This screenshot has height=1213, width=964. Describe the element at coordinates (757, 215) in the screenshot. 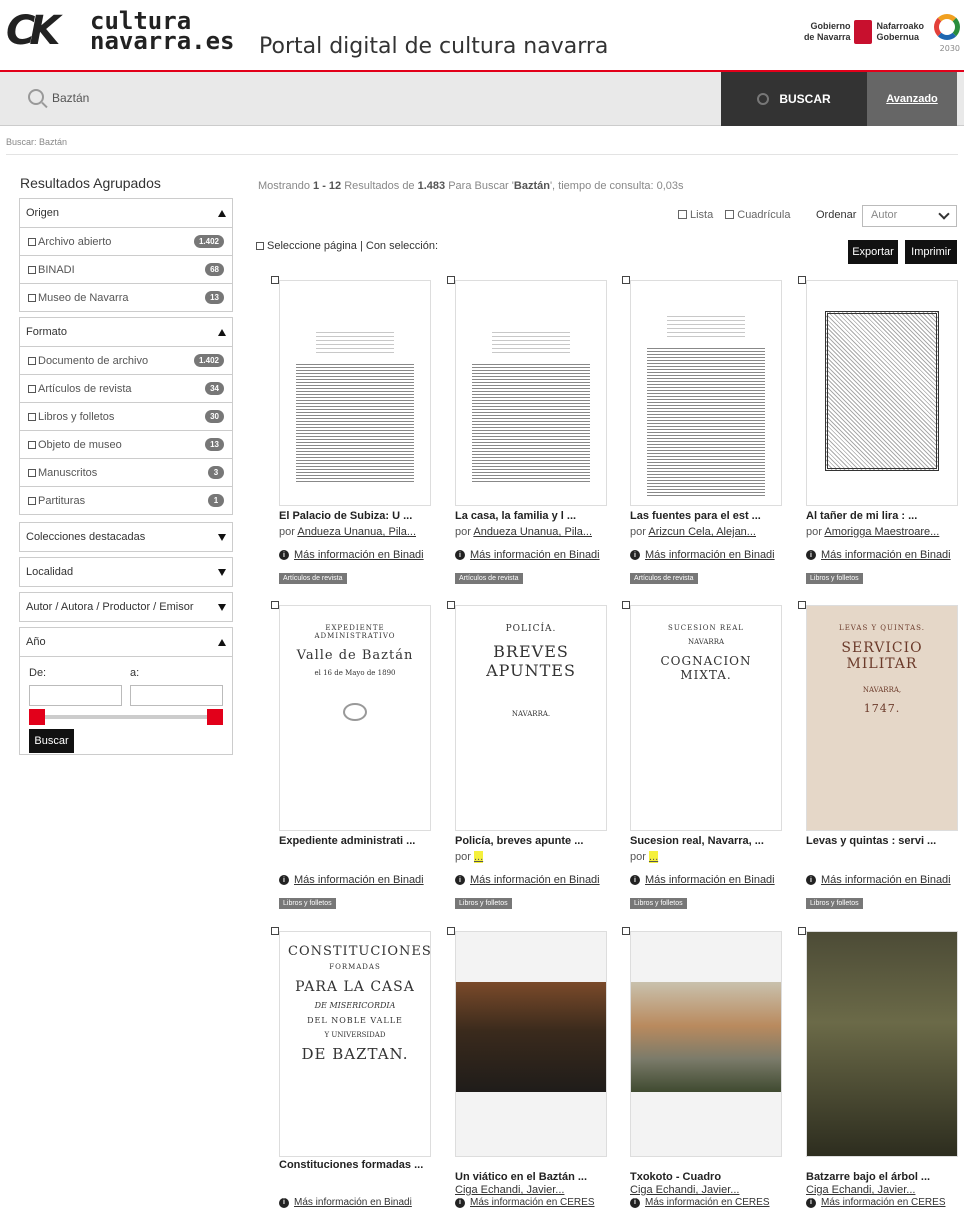

I see `view-grid-button: Cuadrícula` at that location.